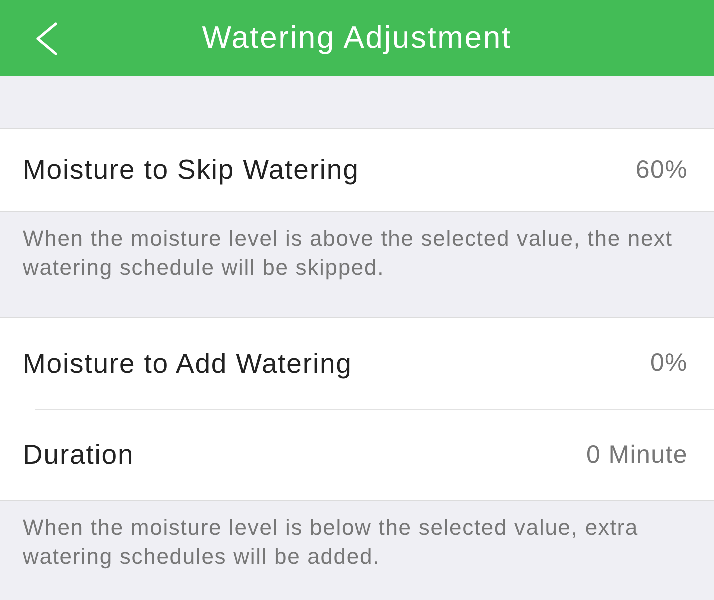 The image size is (714, 600). Describe the element at coordinates (187, 364) in the screenshot. I see `setting-label: Moisture to Add Watering` at that location.